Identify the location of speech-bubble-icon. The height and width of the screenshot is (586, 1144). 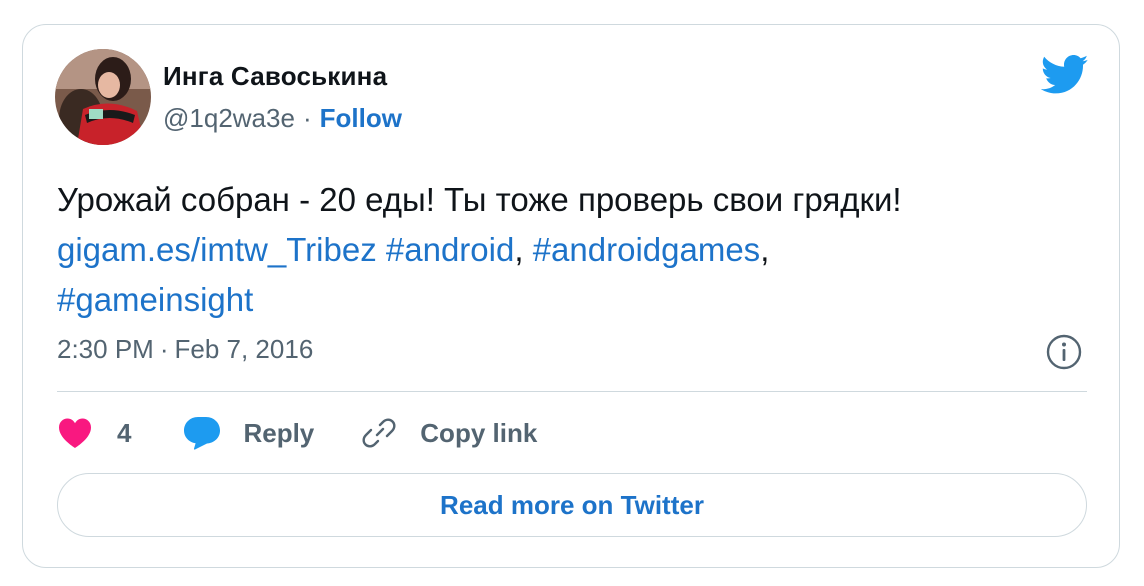
(202, 433).